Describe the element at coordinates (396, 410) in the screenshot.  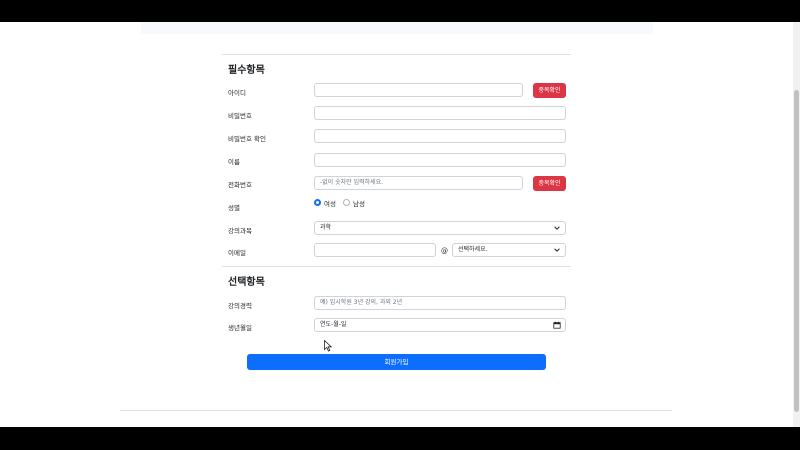
I see `footer-divider` at that location.